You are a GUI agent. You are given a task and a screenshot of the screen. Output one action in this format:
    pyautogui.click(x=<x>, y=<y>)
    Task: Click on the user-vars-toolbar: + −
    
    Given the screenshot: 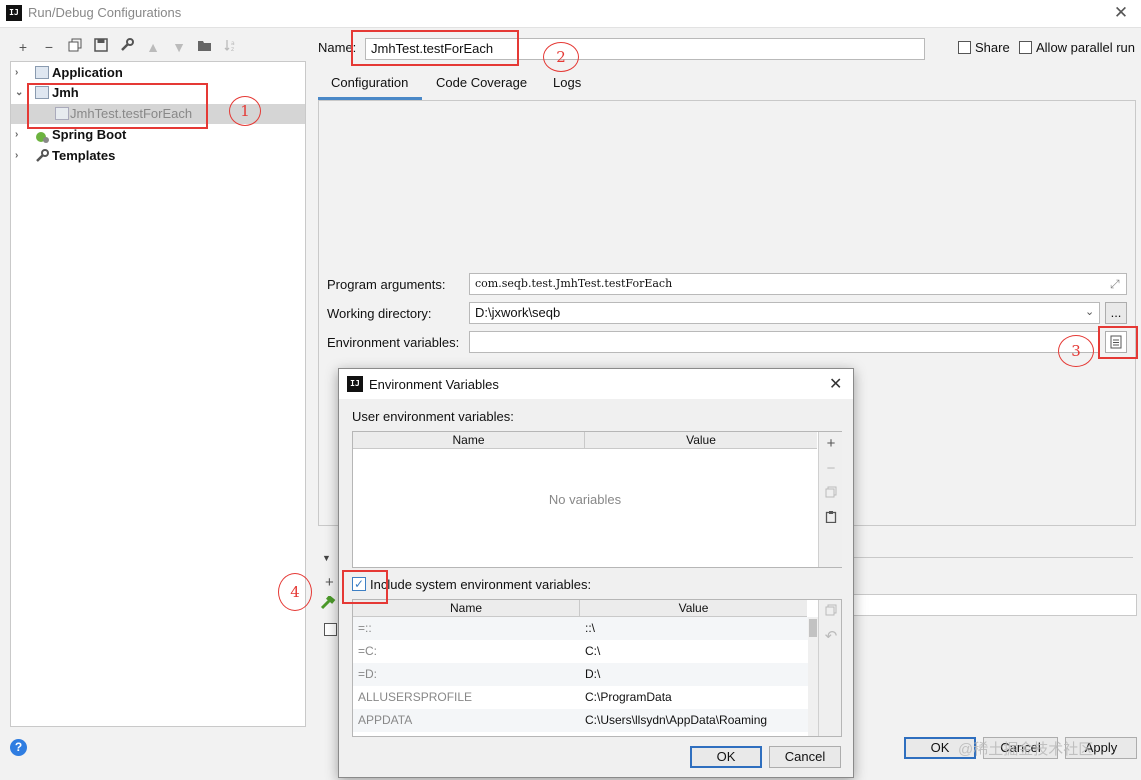 What is the action you would take?
    pyautogui.click(x=830, y=499)
    